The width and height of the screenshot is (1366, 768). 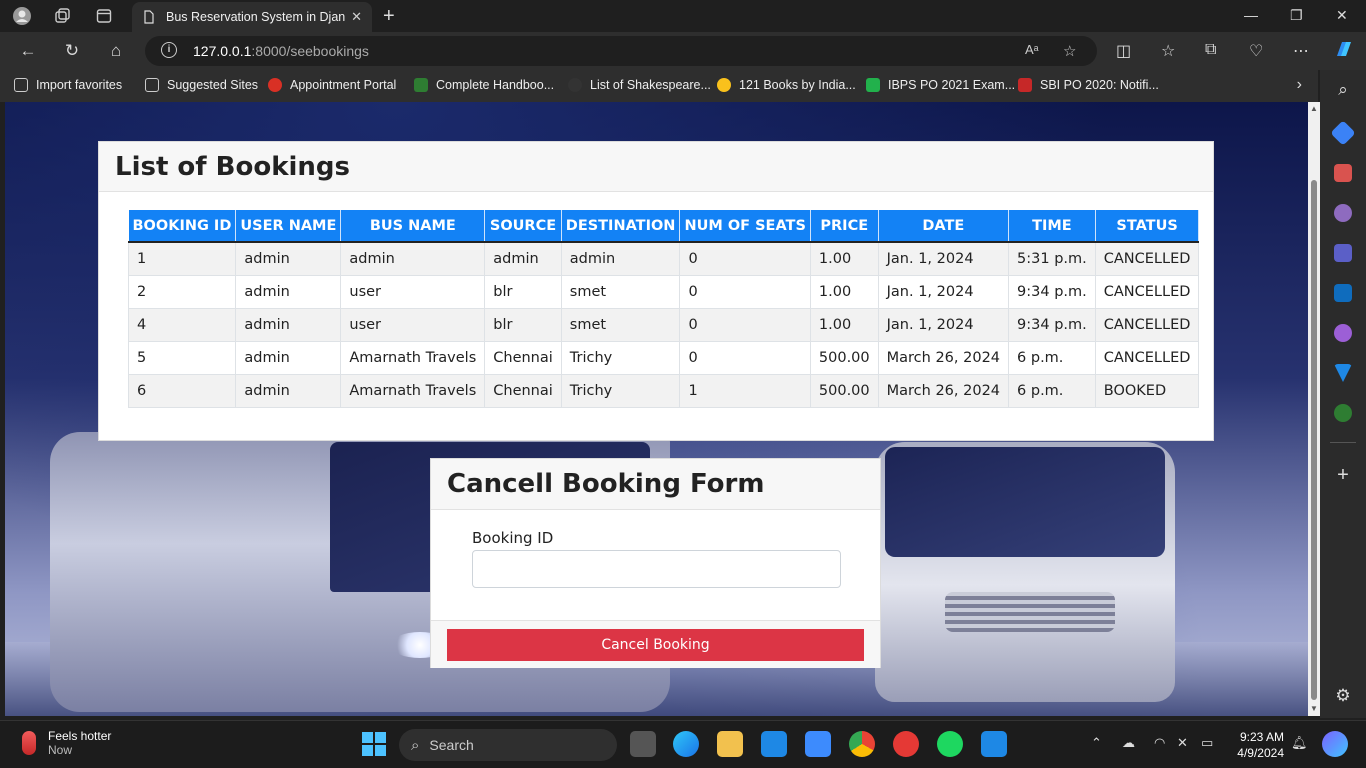 I want to click on taskbar-search: ⌕ Search, so click(x=508, y=745).